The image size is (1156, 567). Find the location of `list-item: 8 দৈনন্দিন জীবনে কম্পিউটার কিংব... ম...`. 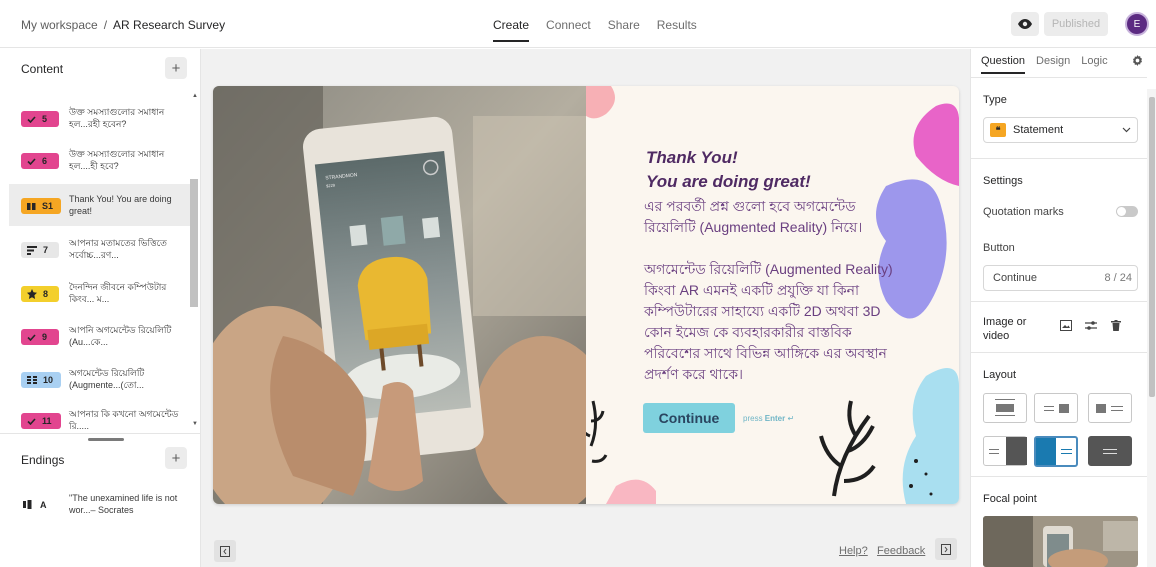

list-item: 8 দৈনন্দিন জীবনে কম্পিউটার কিংব... ম... is located at coordinates (99, 293).